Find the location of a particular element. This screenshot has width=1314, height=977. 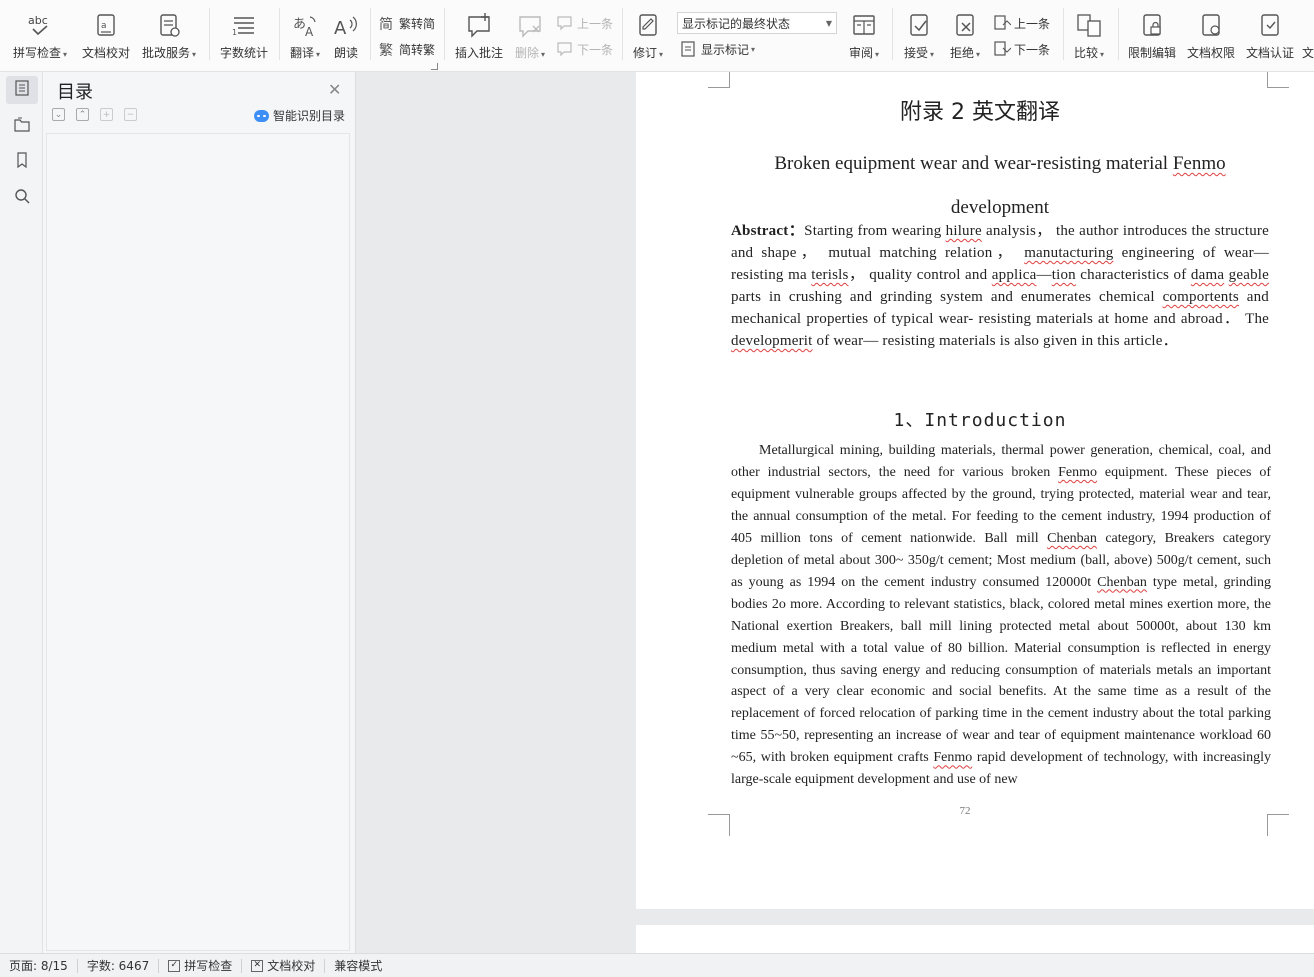

review-pane-icon is located at coordinates (864, 26).